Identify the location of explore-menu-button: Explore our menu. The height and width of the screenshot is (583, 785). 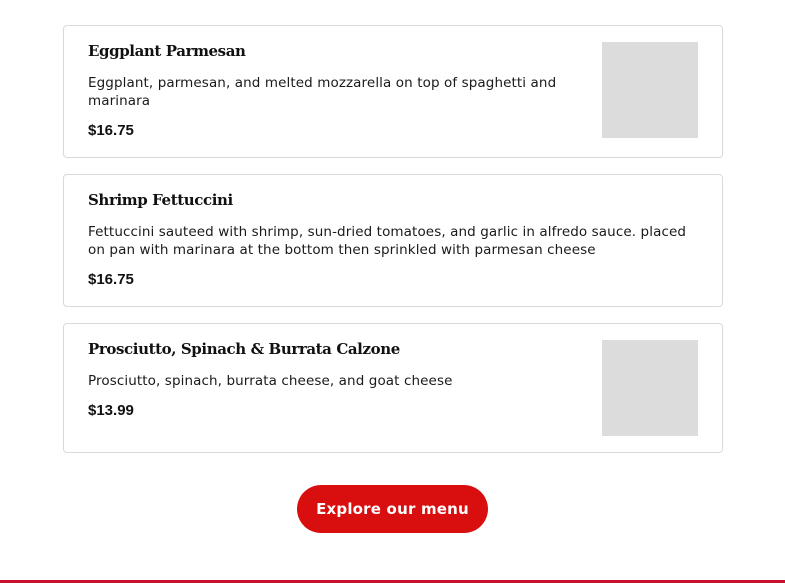
(392, 509).